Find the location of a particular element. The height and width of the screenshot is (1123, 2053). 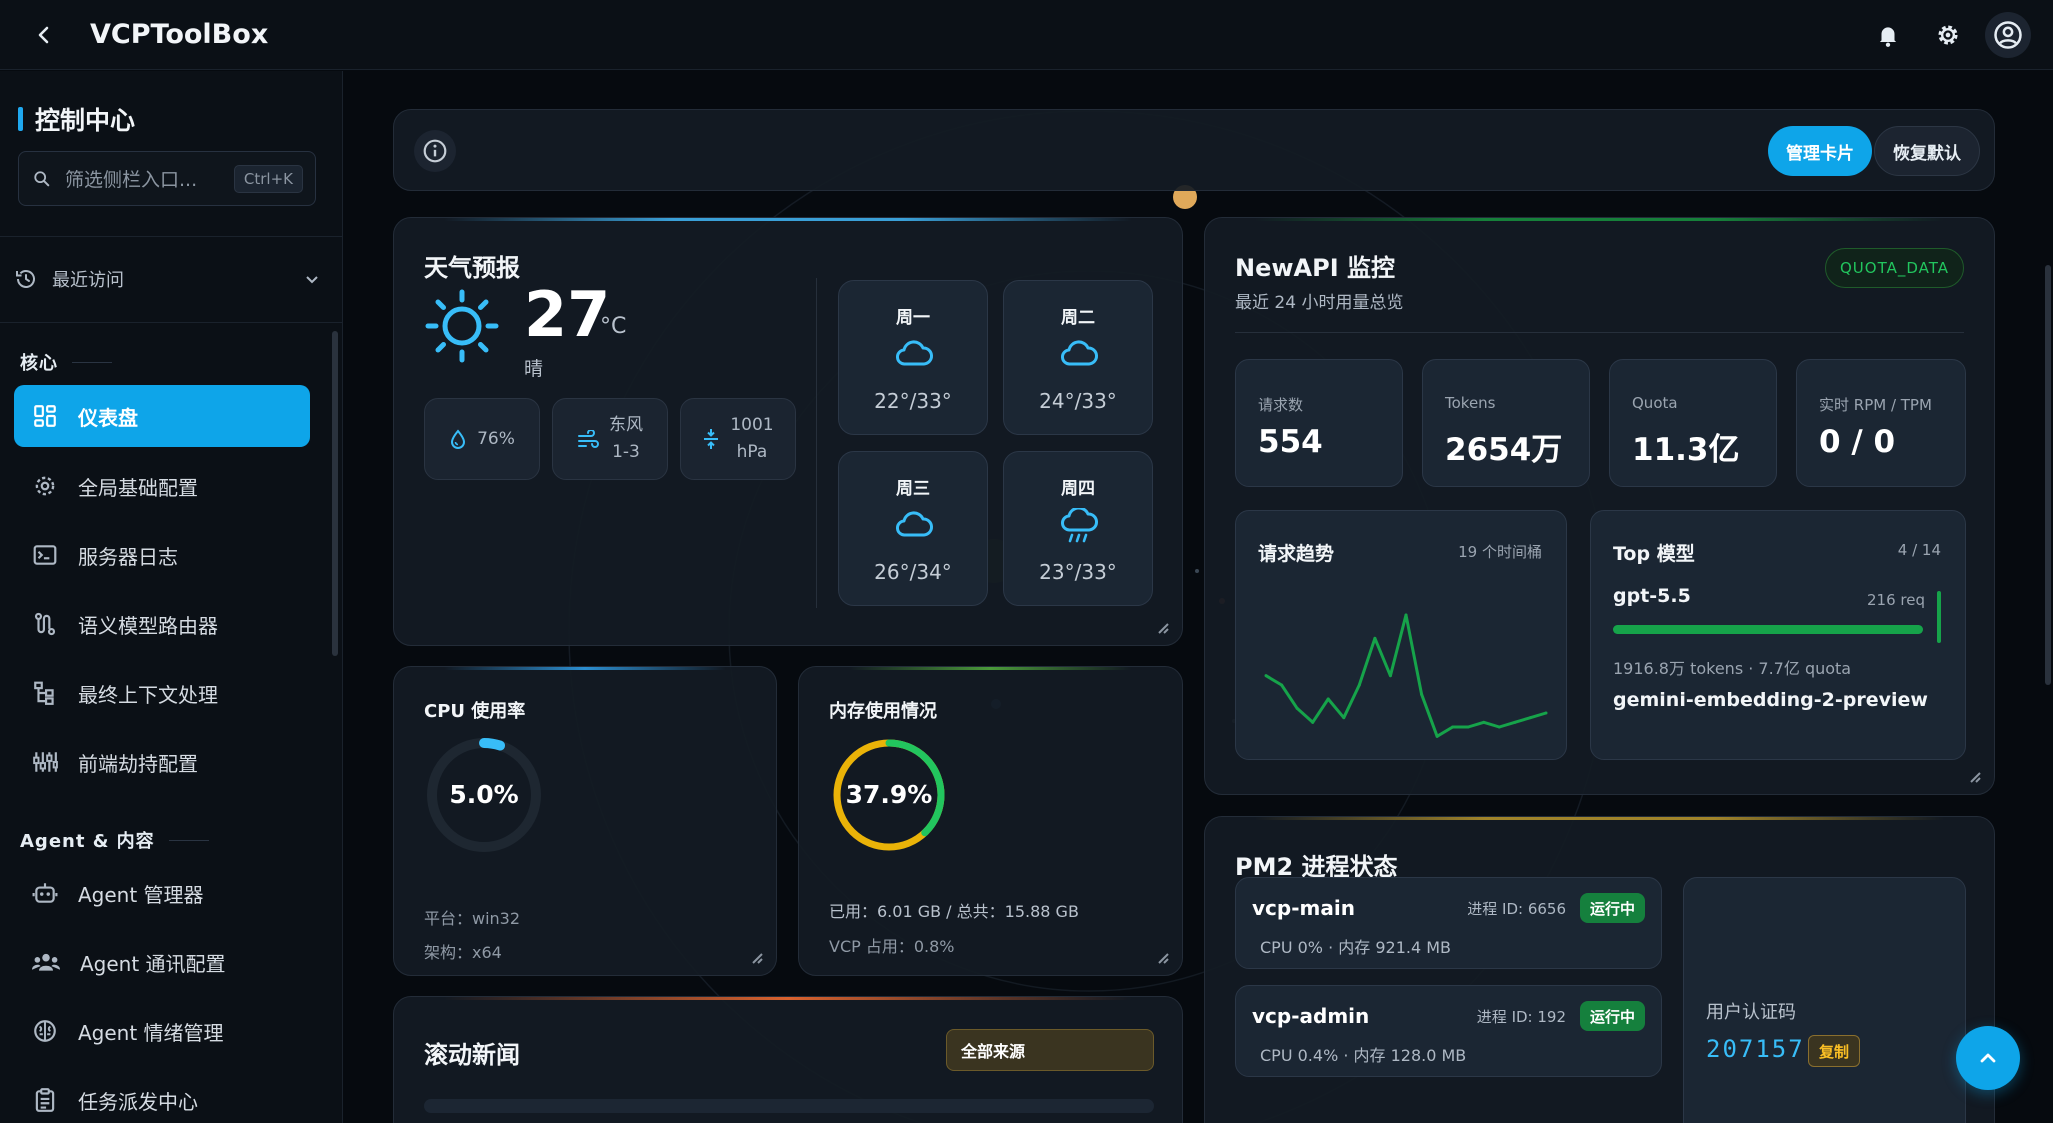

cpu-title: CPU 使用率 is located at coordinates (475, 711).